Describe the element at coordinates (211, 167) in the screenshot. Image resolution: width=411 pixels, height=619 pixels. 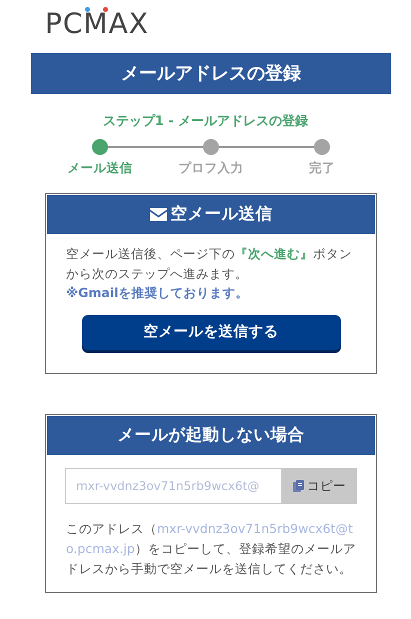
I see `step-label: プロフ入力` at that location.